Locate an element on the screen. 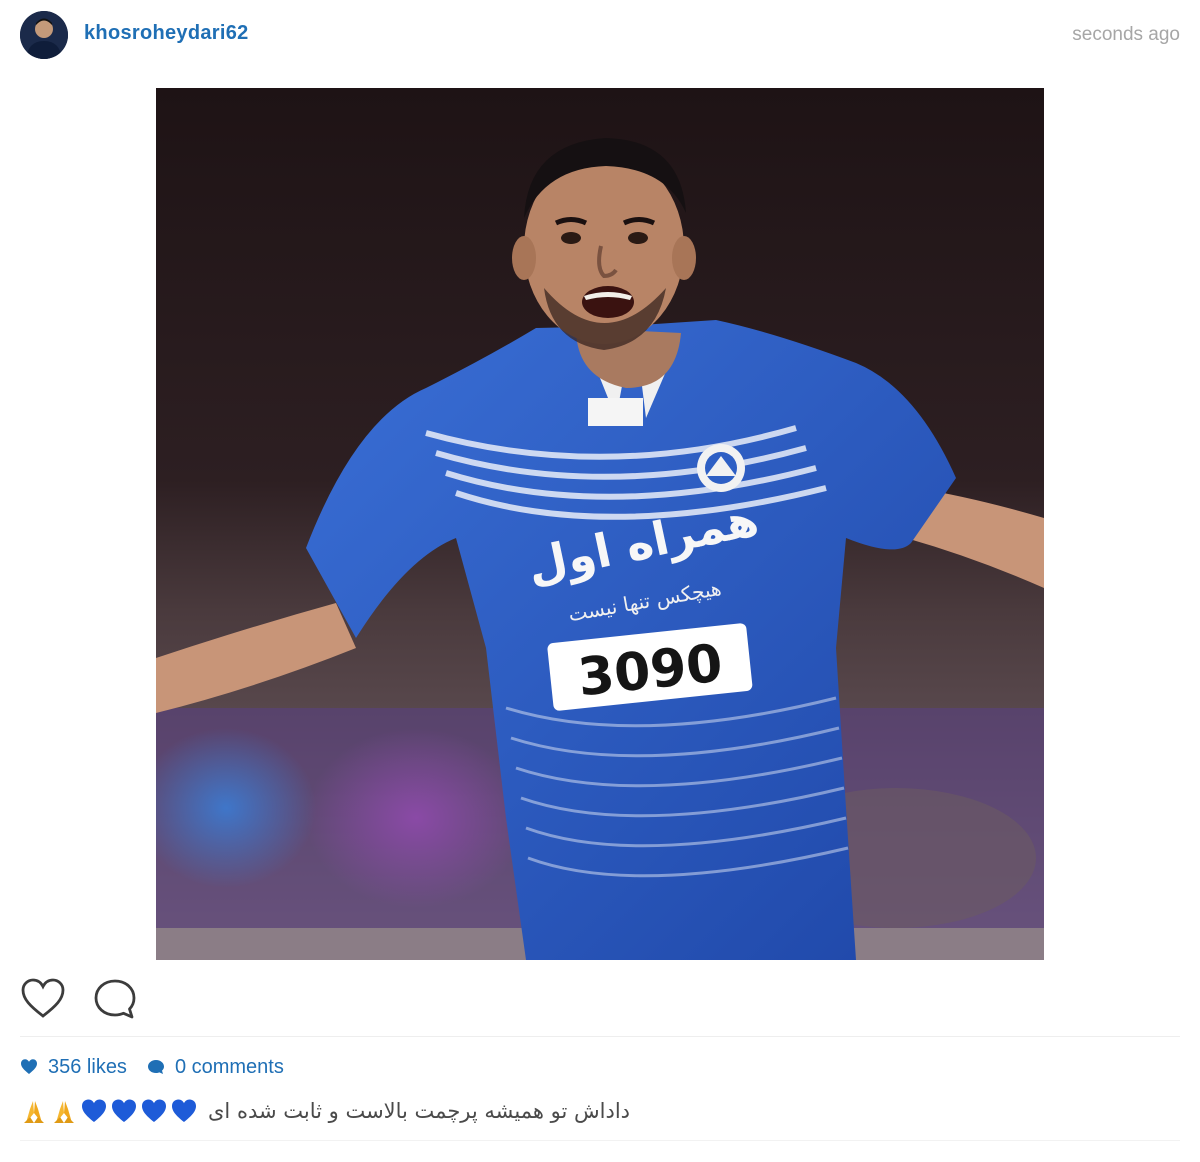 This screenshot has height=1162, width=1200. likes-count: 356 likes is located at coordinates (73, 1067).